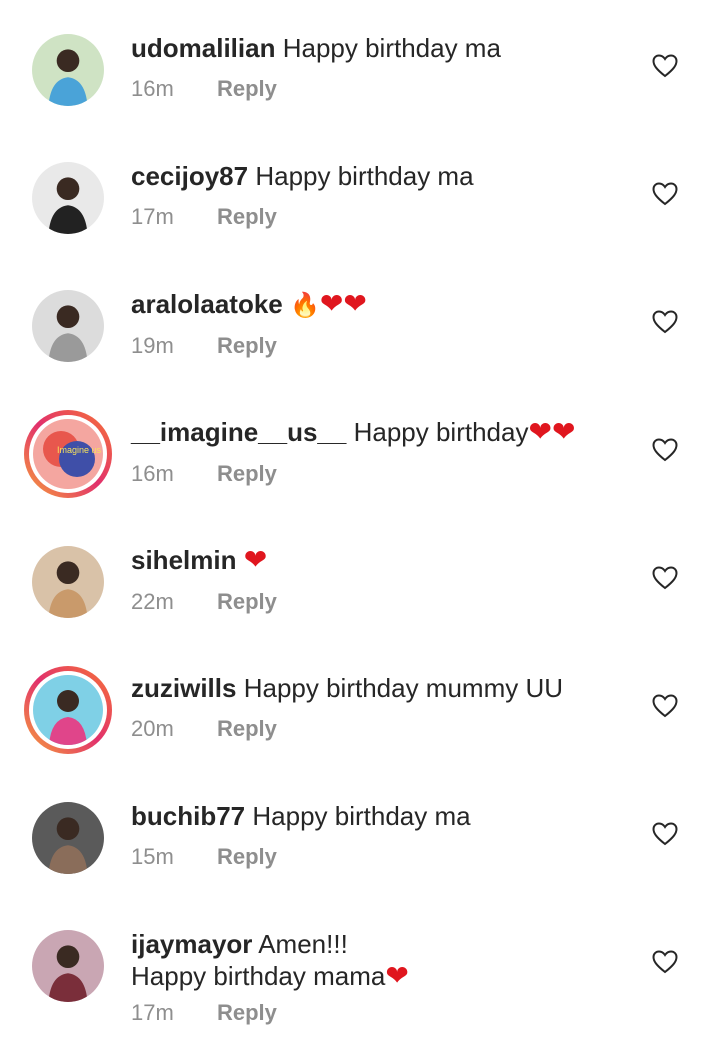 The height and width of the screenshot is (1056, 720). What do you see at coordinates (303, 944) in the screenshot?
I see `comment-text: Amen!!!` at bounding box center [303, 944].